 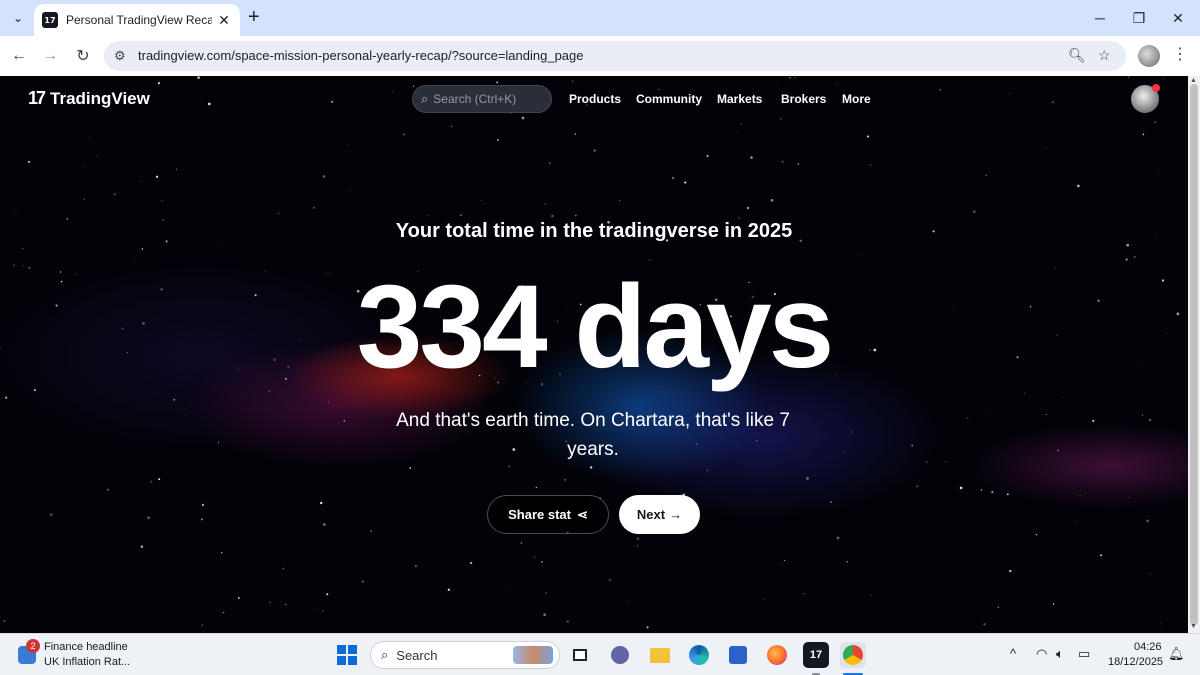 I want to click on news-headline-title: Finance headline, so click(x=86, y=647).